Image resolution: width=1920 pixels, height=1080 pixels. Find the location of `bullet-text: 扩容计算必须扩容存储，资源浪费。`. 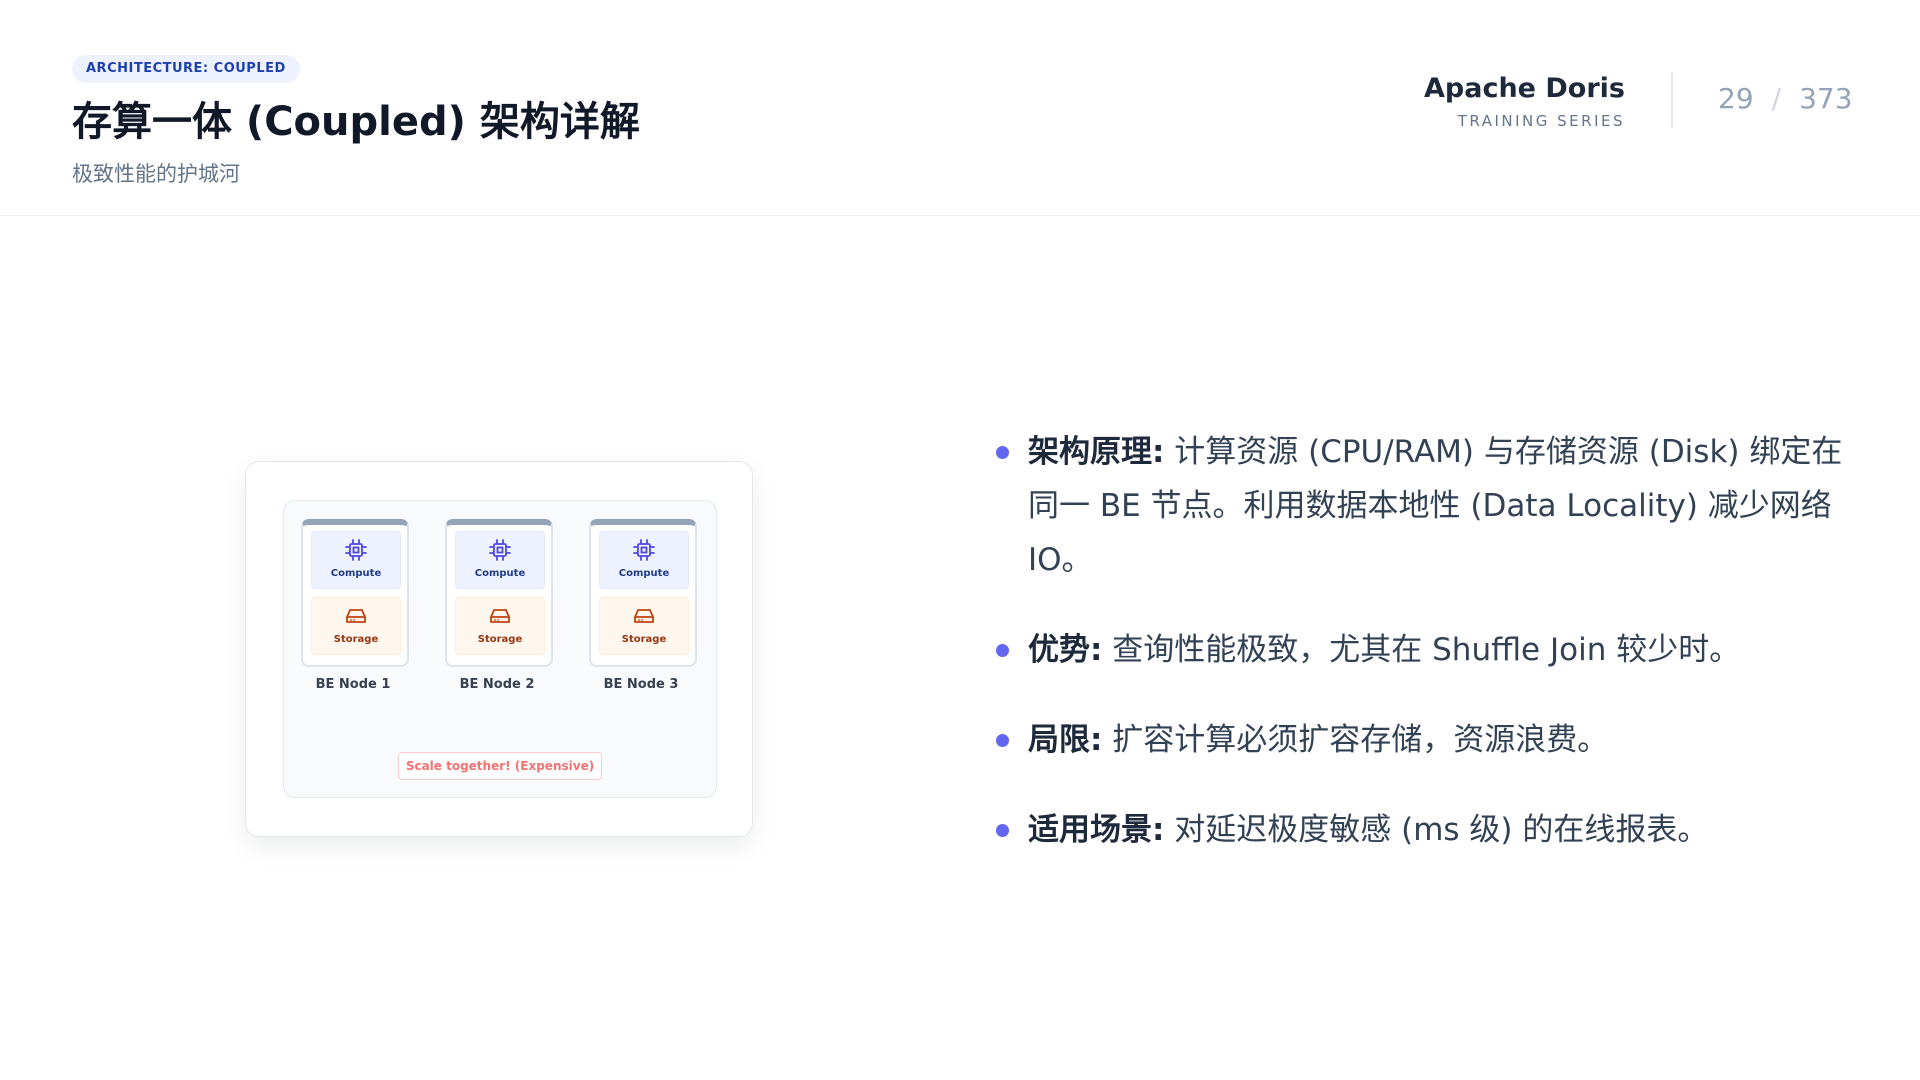

bullet-text: 扩容计算必须扩容存储，资源浪费。 is located at coordinates (1355, 740).